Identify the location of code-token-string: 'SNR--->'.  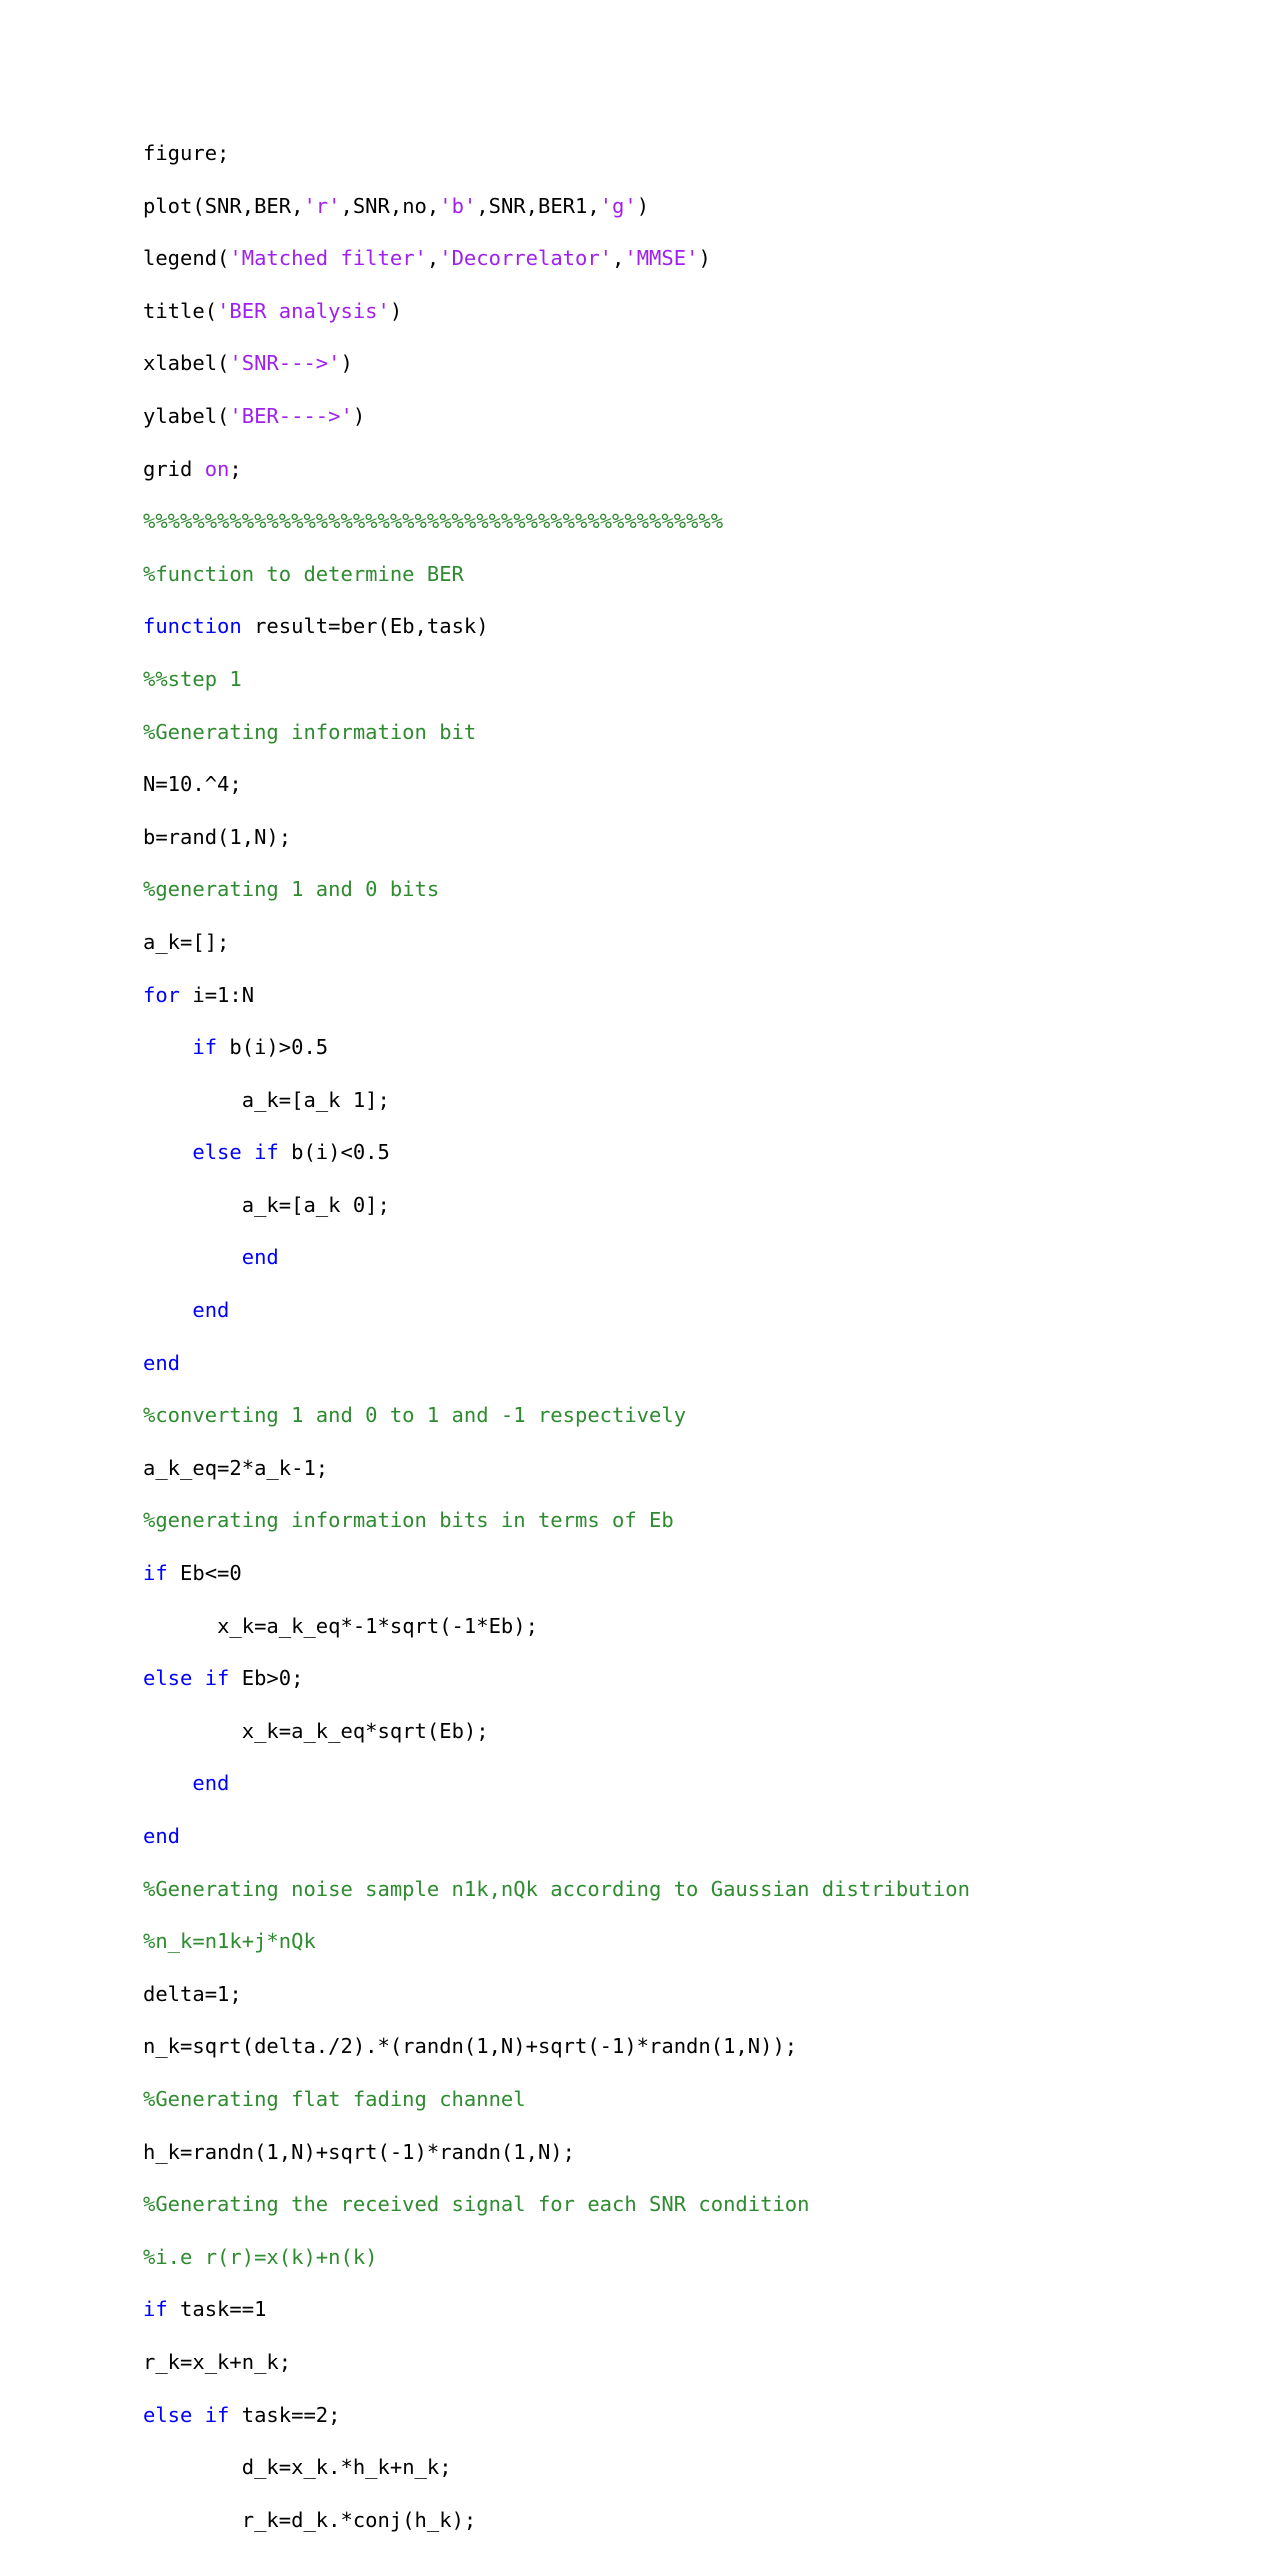
(285, 363).